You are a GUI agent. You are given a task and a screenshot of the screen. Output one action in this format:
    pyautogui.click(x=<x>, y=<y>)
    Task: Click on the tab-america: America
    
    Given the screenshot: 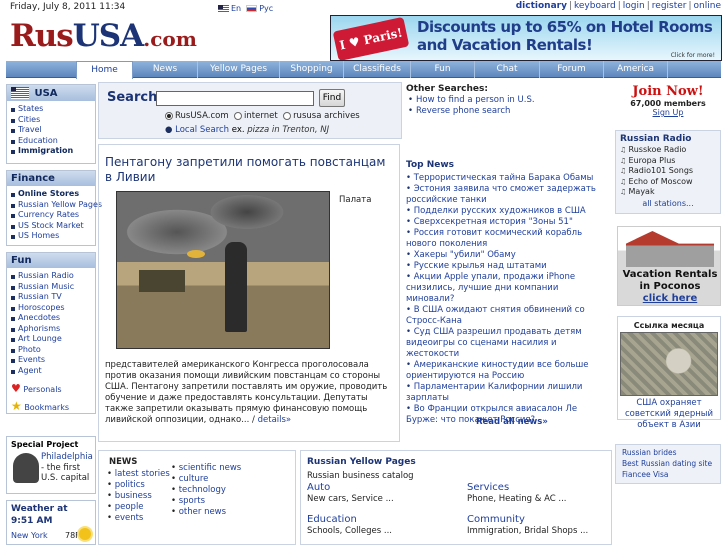 What is the action you would take?
    pyautogui.click(x=636, y=69)
    